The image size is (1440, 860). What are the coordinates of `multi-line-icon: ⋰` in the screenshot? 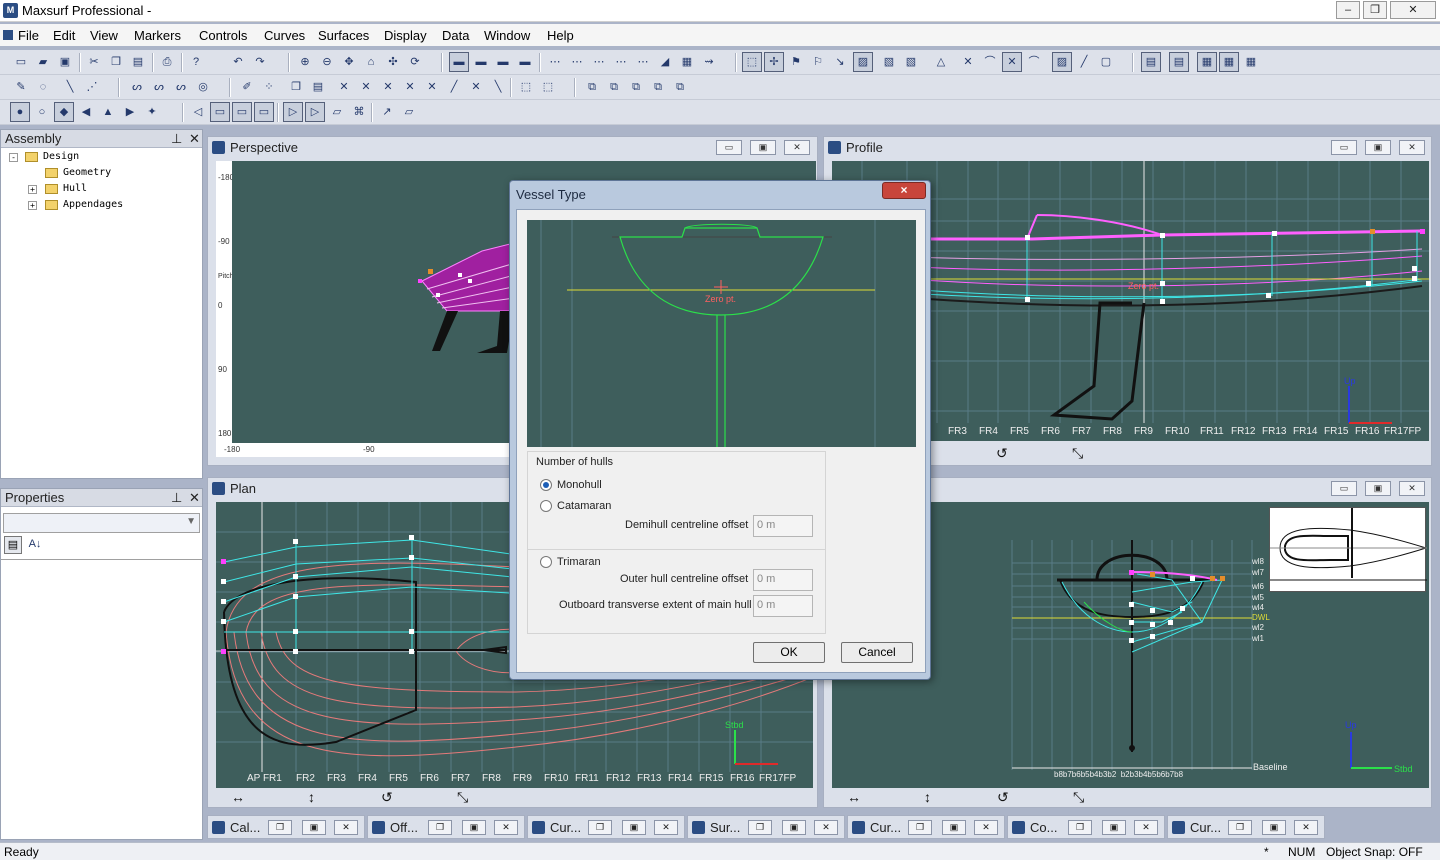 It's located at (92, 87).